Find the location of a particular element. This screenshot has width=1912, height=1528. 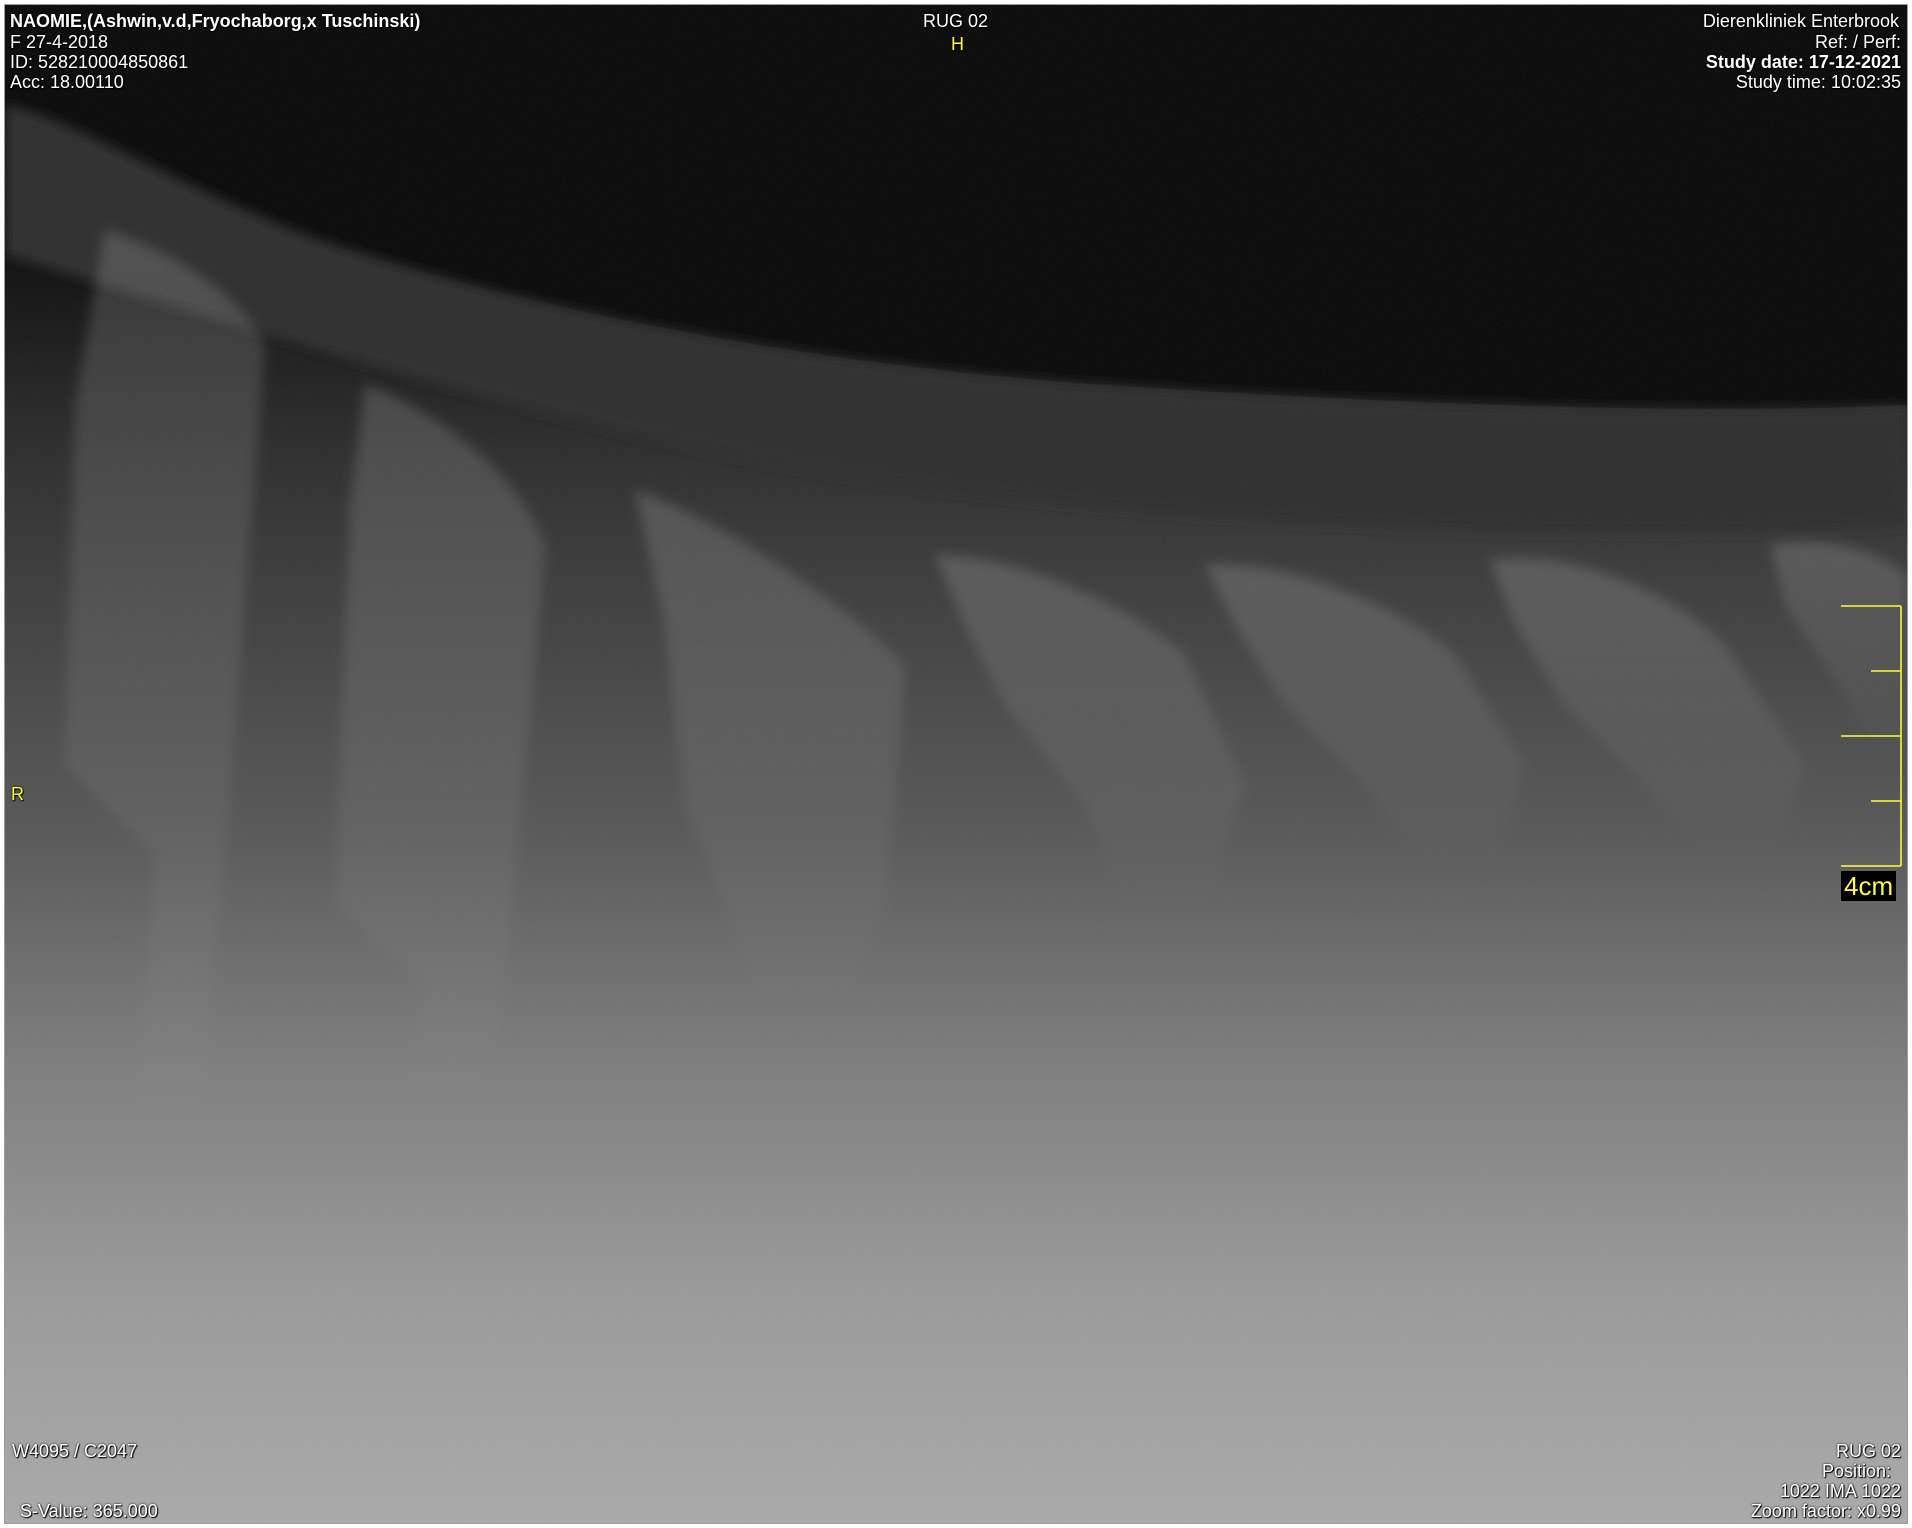

image-position: Position: is located at coordinates (1856, 1471).